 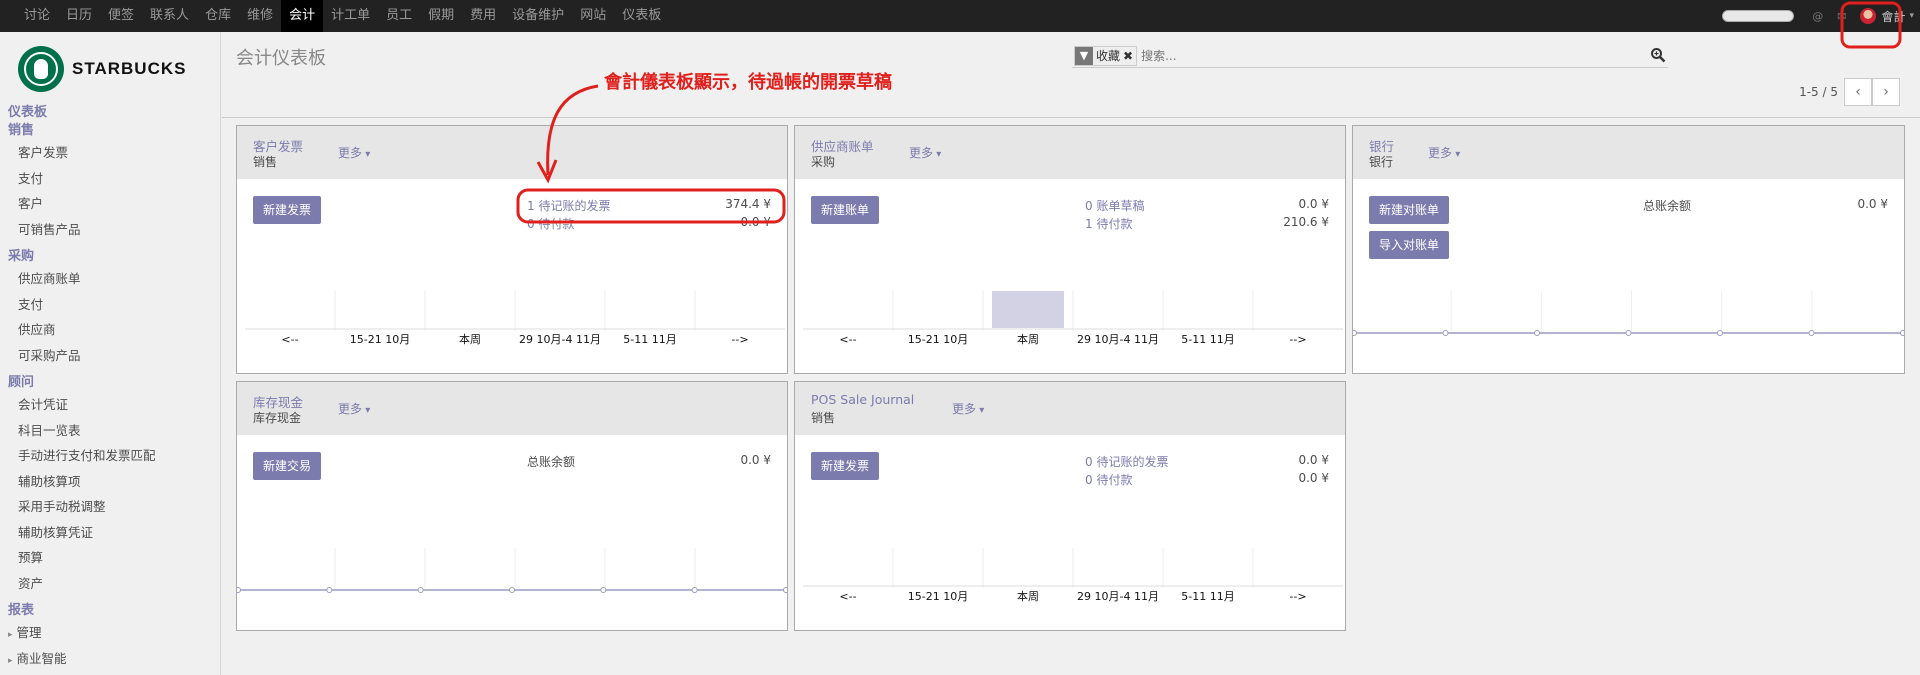 I want to click on search-bar: ▼ 收藏 ✖, so click(x=1370, y=56).